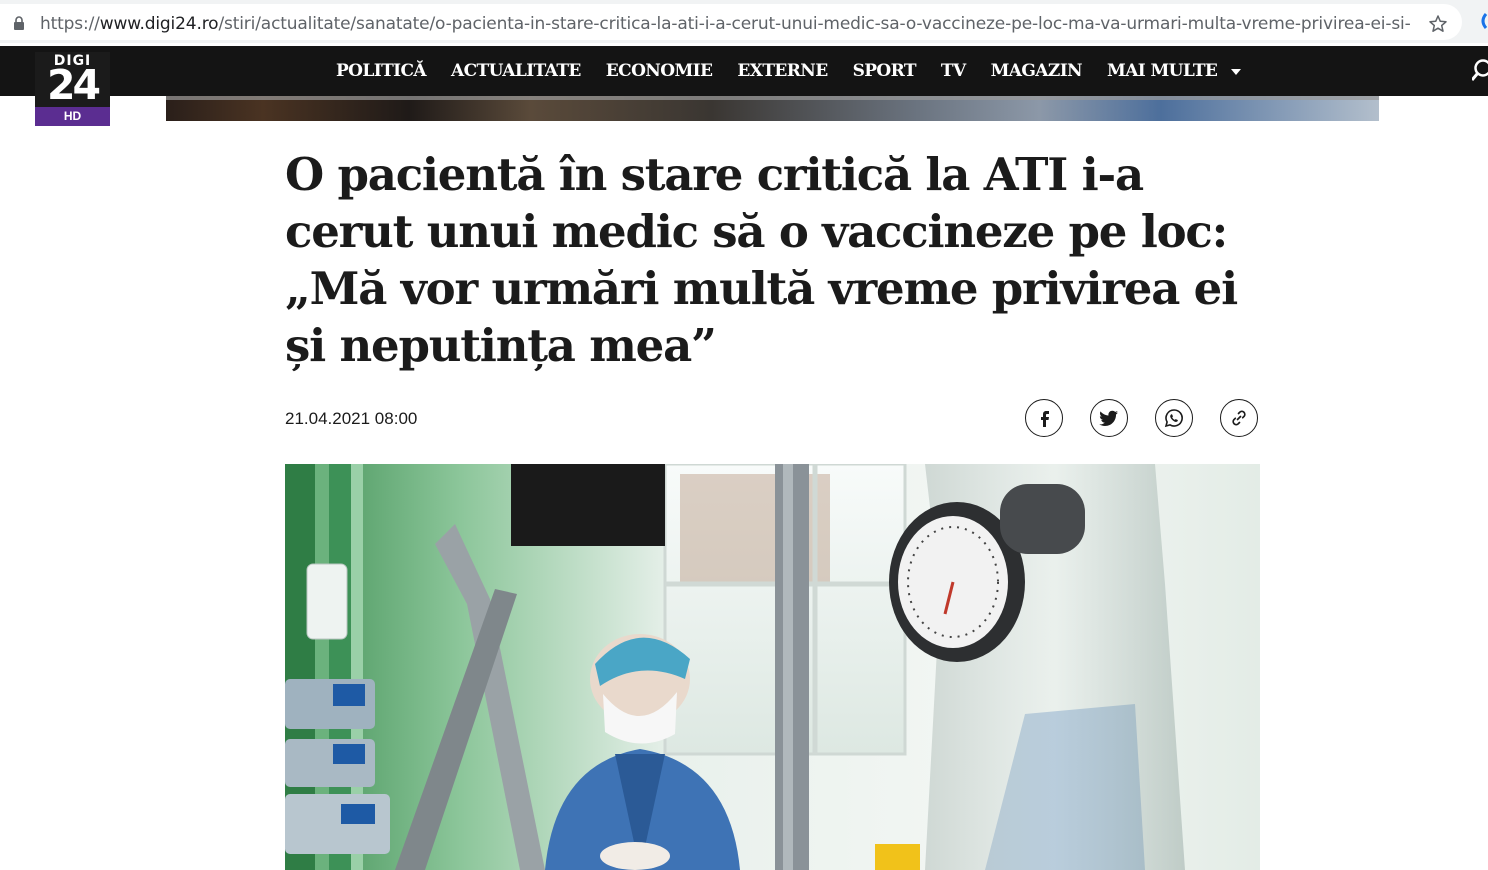  Describe the element at coordinates (1162, 71) in the screenshot. I see `nav-more-label: MAI MULTE` at that location.